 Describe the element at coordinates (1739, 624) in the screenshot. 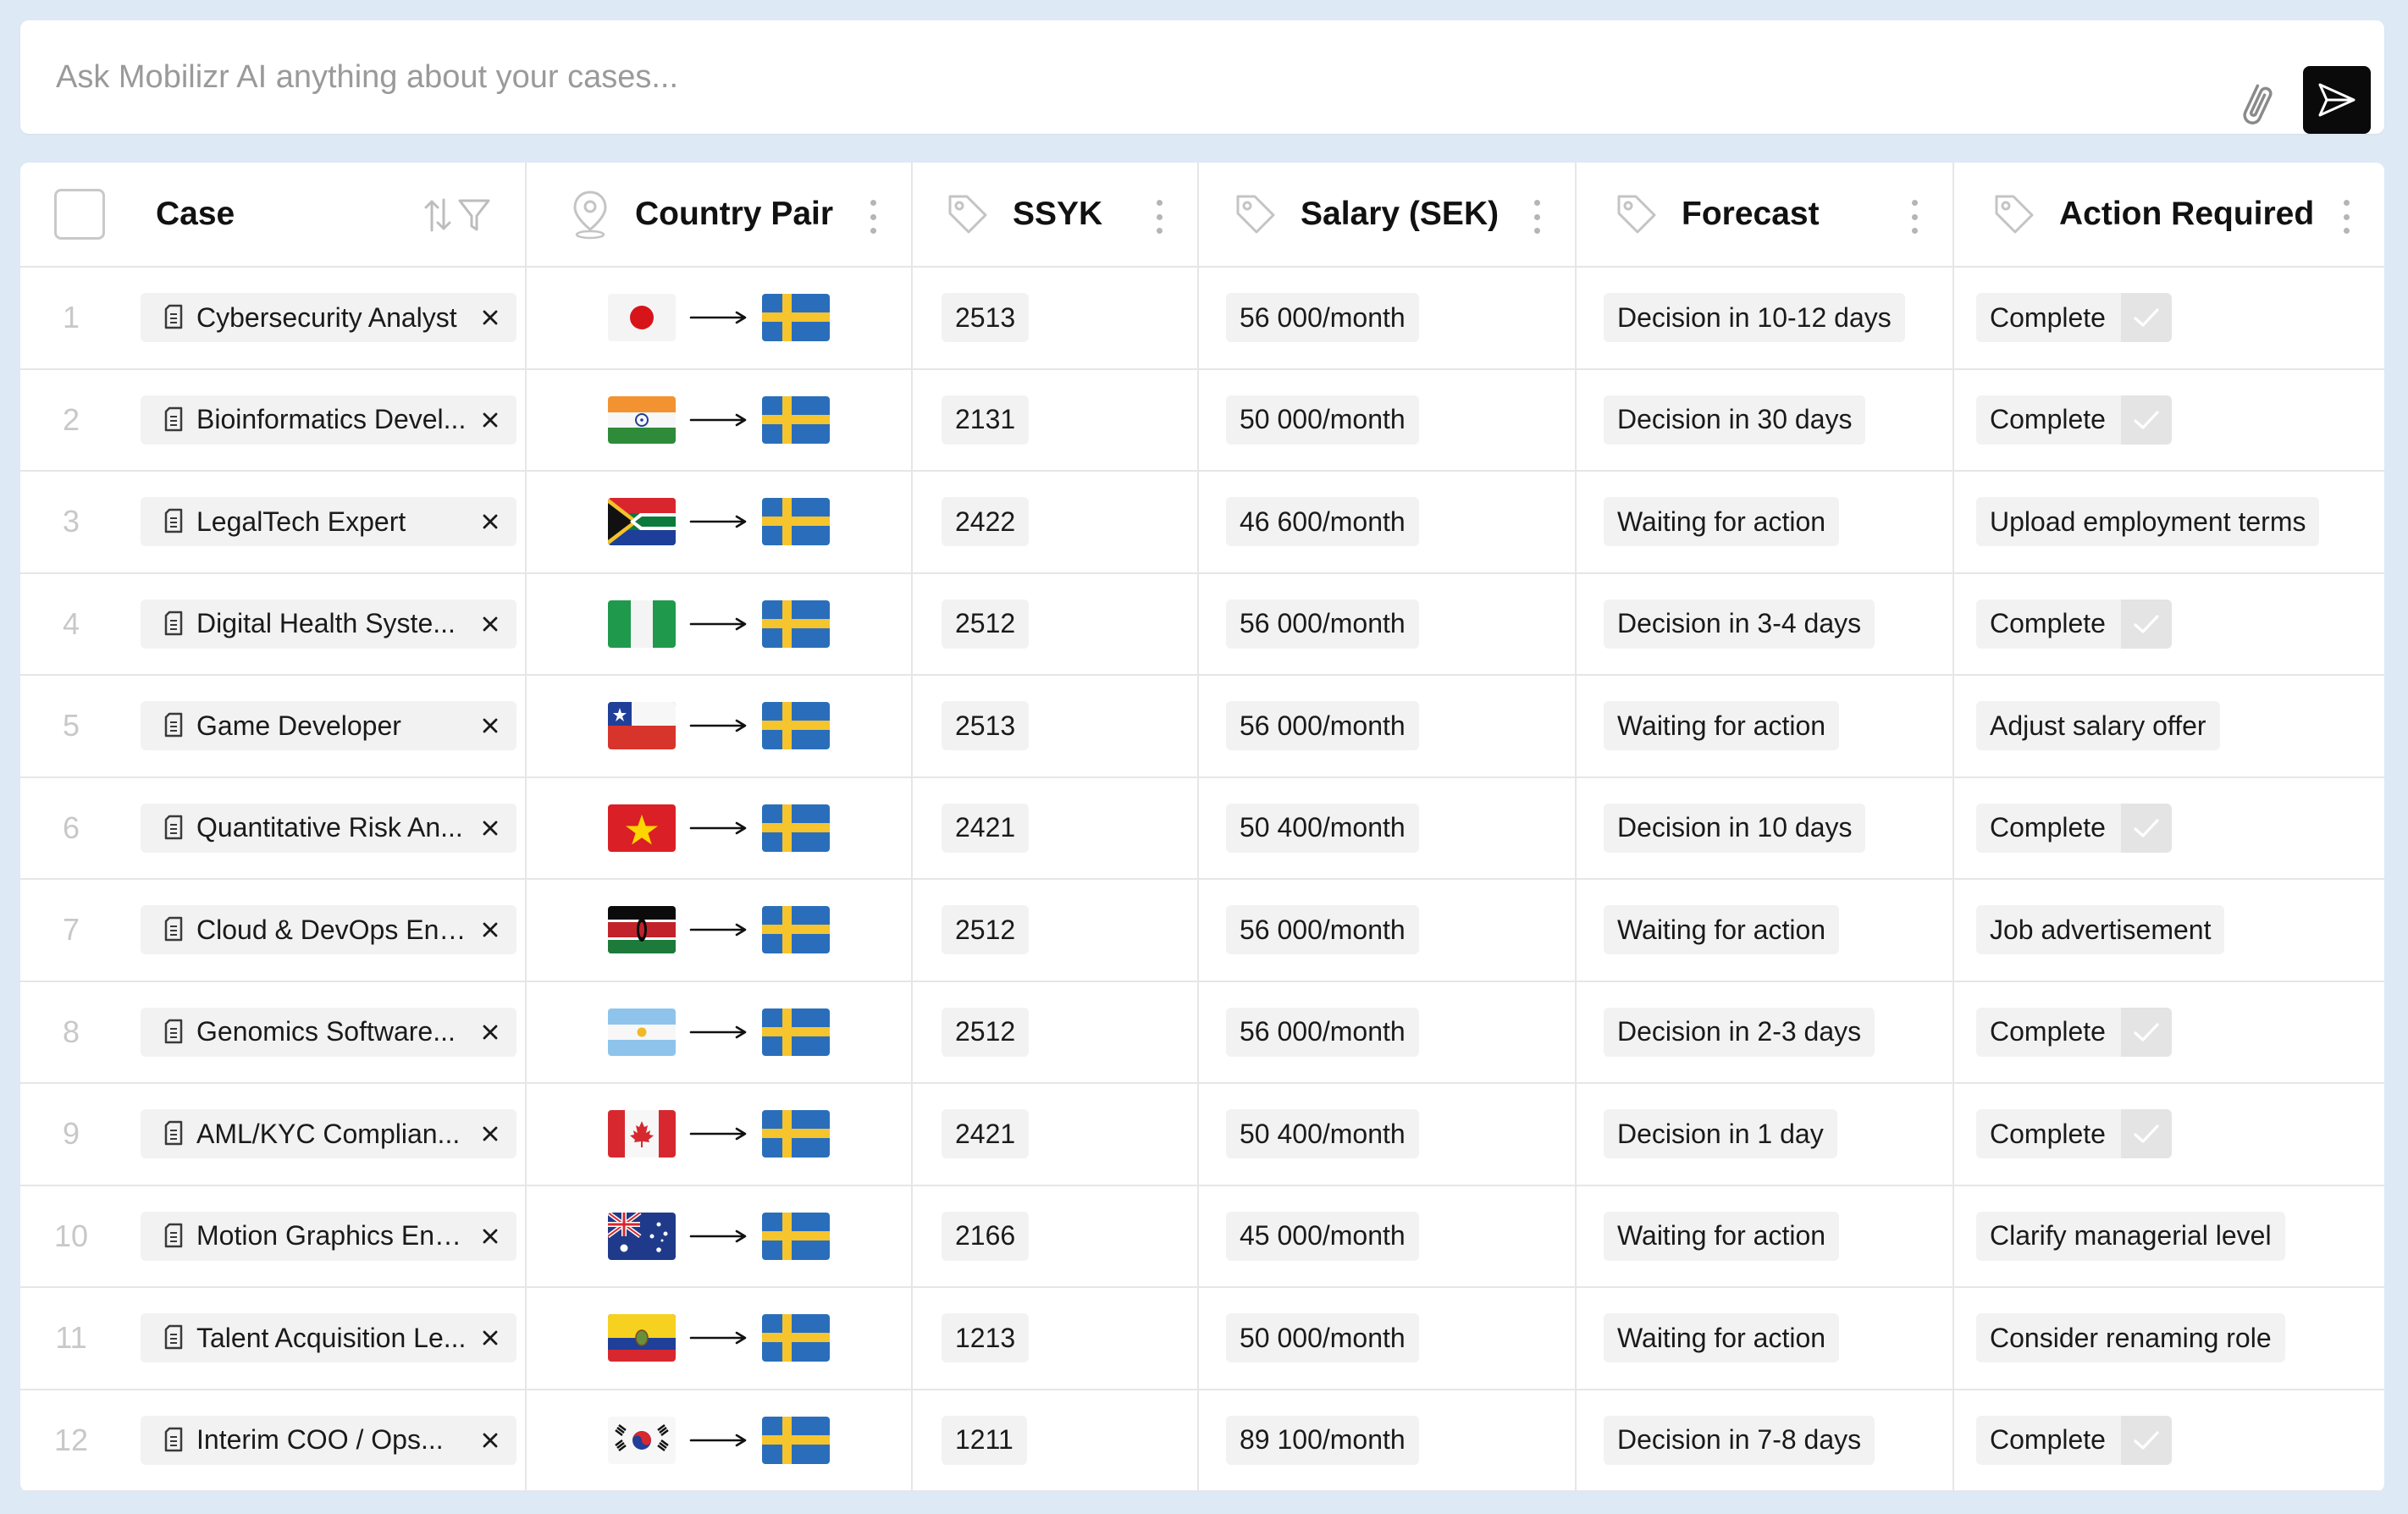

I see `forecast-status: Decision in 3-4 days` at that location.